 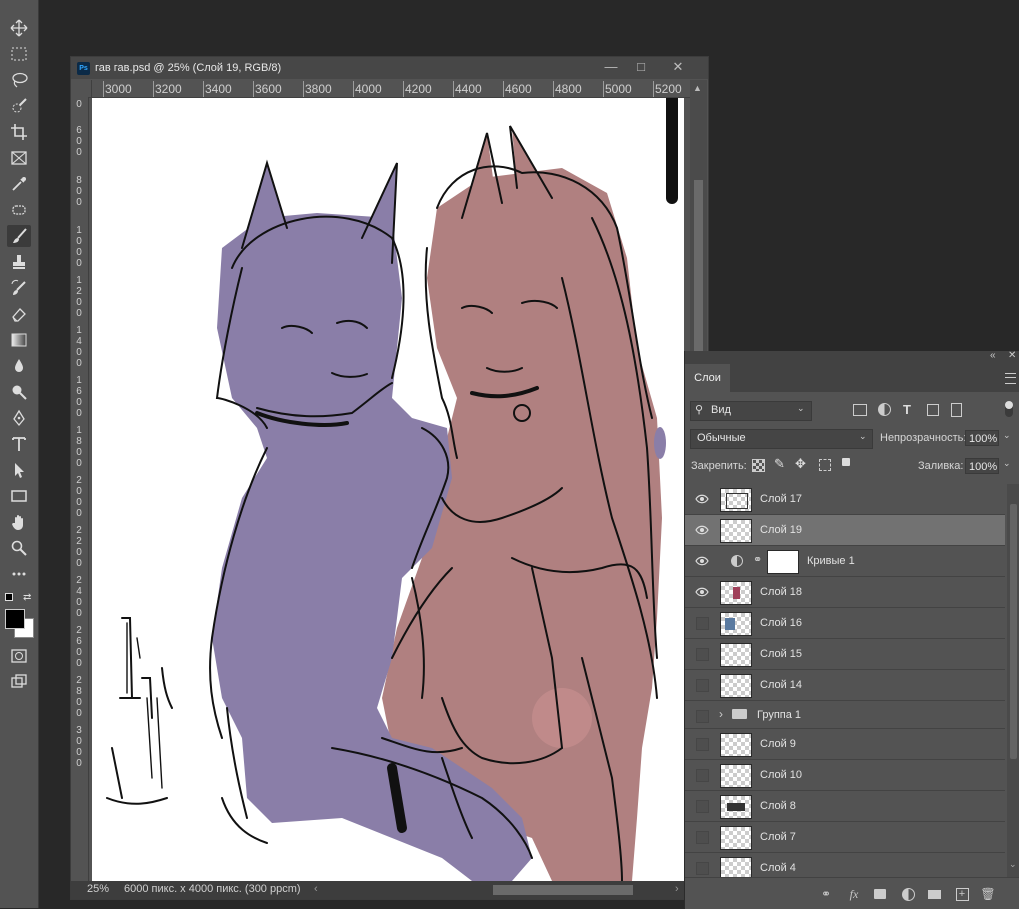 What do you see at coordinates (19, 548) in the screenshot?
I see `zoom-tool-icon` at bounding box center [19, 548].